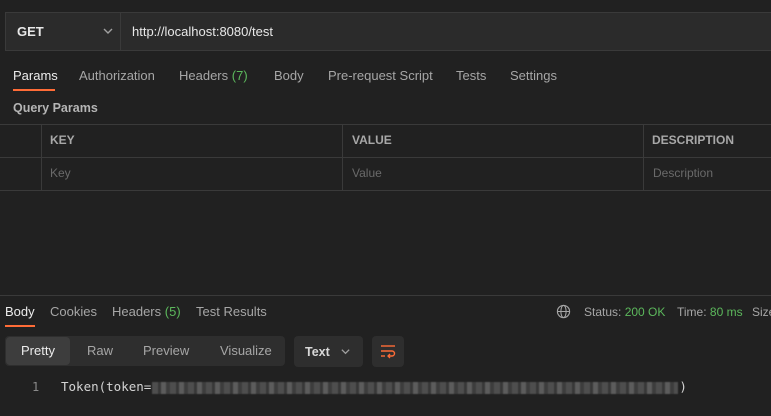 Image resolution: width=771 pixels, height=416 pixels. I want to click on response-tab-body: Body, so click(20, 311).